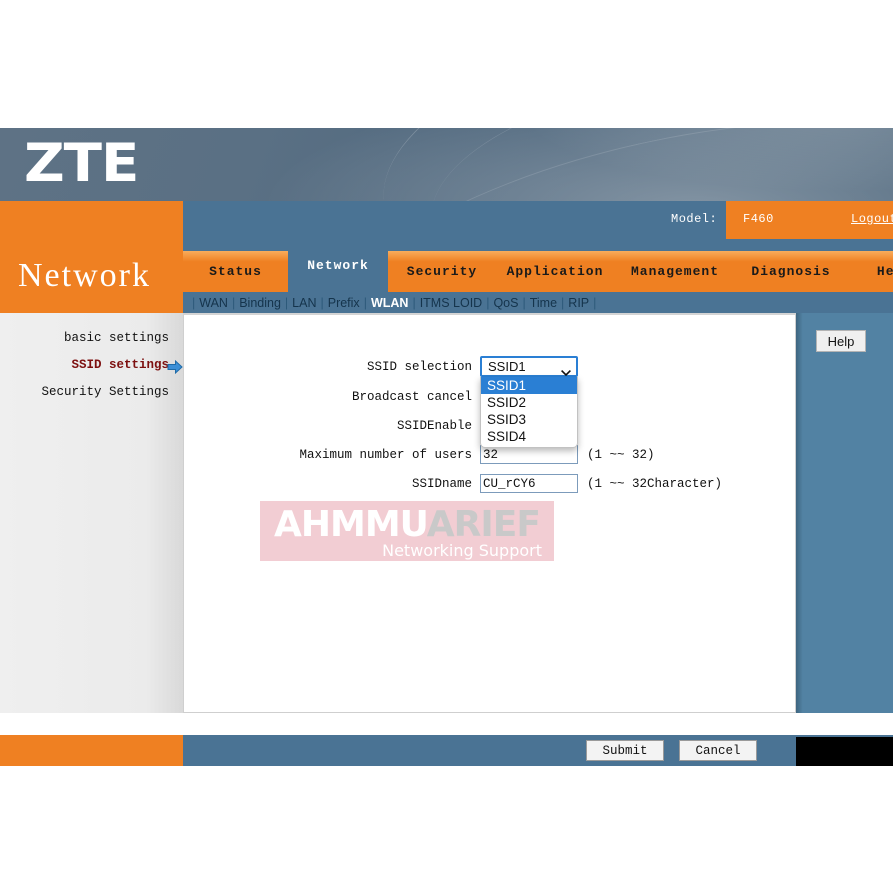 Image resolution: width=893 pixels, height=893 pixels. I want to click on ssid-selection-dropdown: SSID1 SSID1 SSID2 SSID3 SSID4, so click(529, 402).